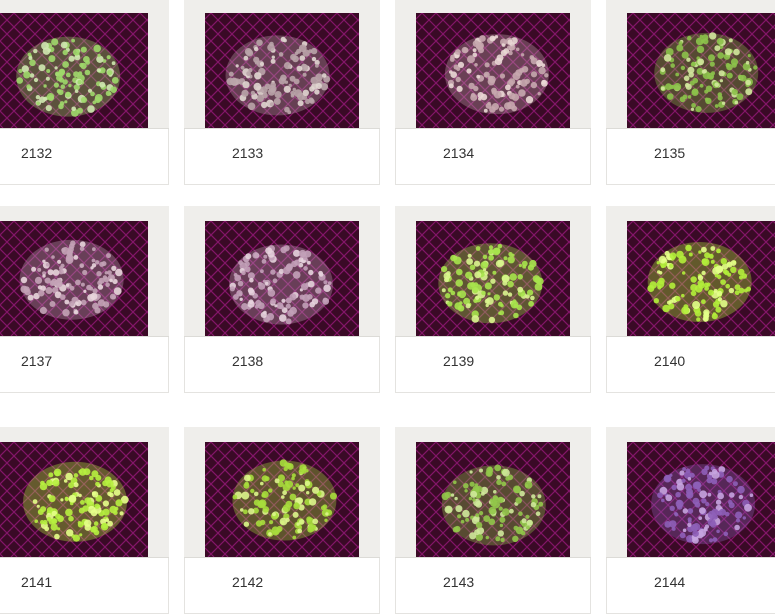  I want to click on caption-area: 2132, so click(84, 157).